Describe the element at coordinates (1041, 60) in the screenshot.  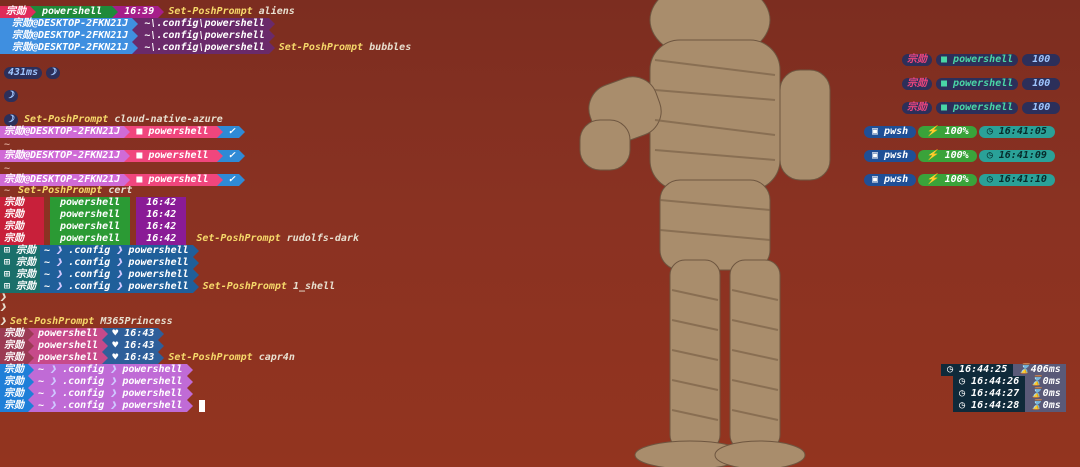
I see `right-battery-chip: 100` at that location.